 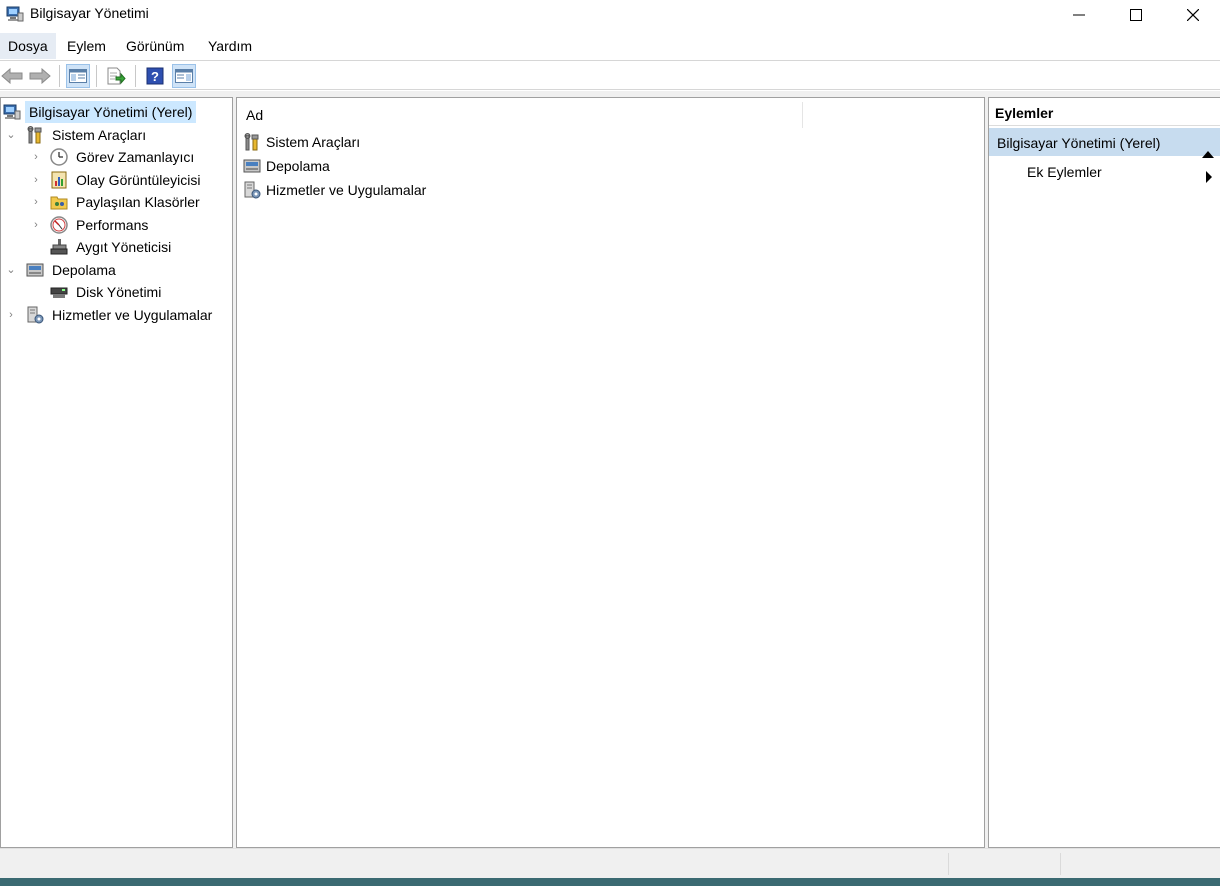 What do you see at coordinates (89, 13) in the screenshot?
I see `window-title: Bilgisayar Yönetimi` at bounding box center [89, 13].